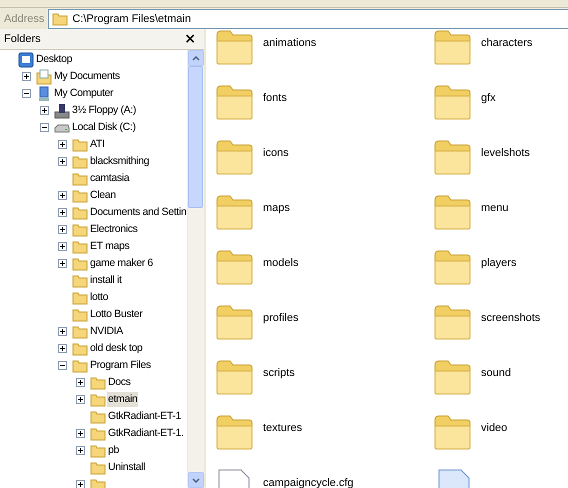 The image size is (568, 488). Describe the element at coordinates (495, 208) in the screenshot. I see `file-name: menu` at that location.